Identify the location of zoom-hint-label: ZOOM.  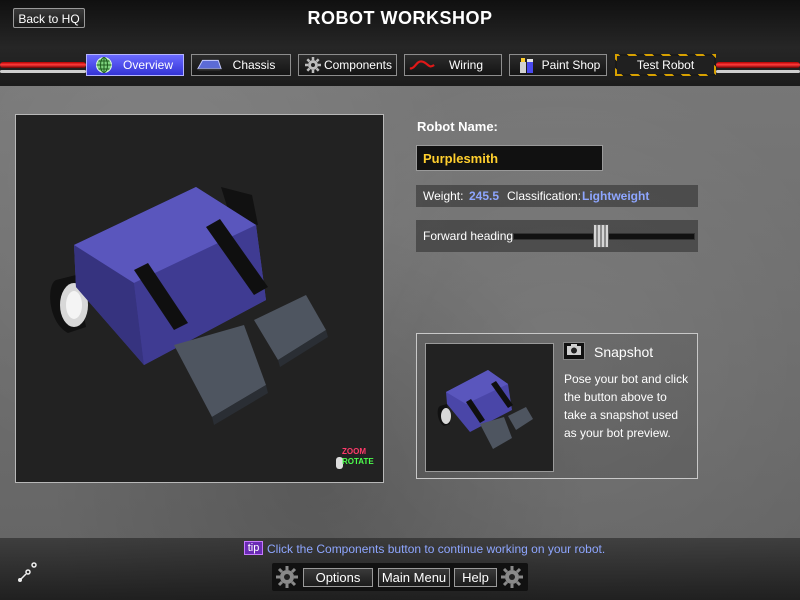
(354, 451).